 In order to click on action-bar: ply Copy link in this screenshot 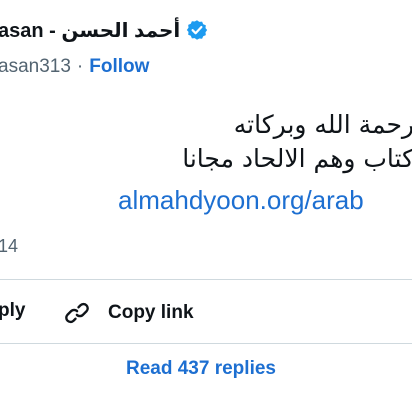, I will do `click(206, 314)`.